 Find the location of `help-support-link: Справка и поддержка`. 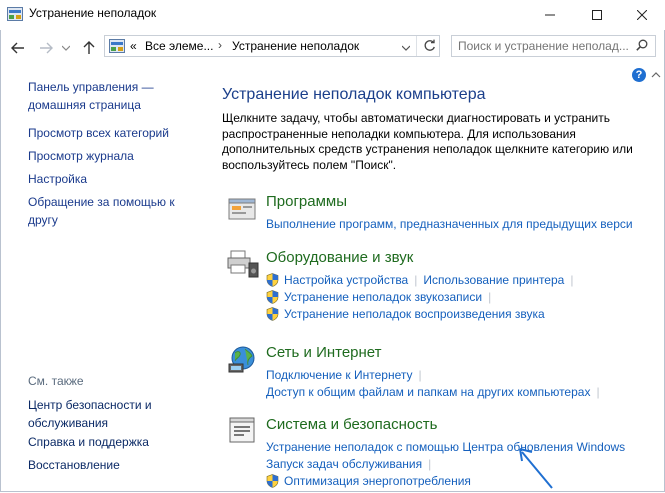

help-support-link: Справка и поддержка is located at coordinates (88, 442).